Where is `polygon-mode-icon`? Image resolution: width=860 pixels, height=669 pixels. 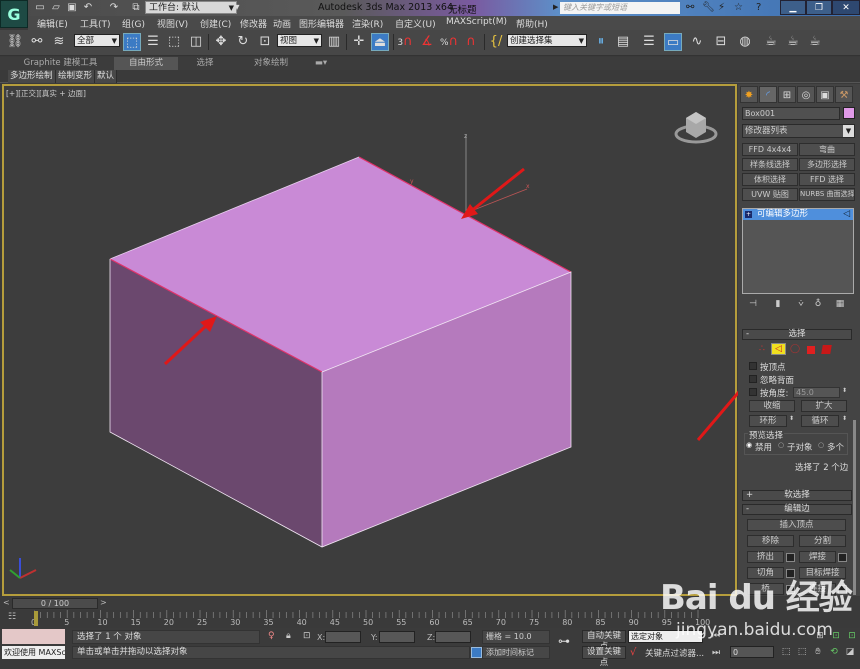 polygon-mode-icon is located at coordinates (811, 350).